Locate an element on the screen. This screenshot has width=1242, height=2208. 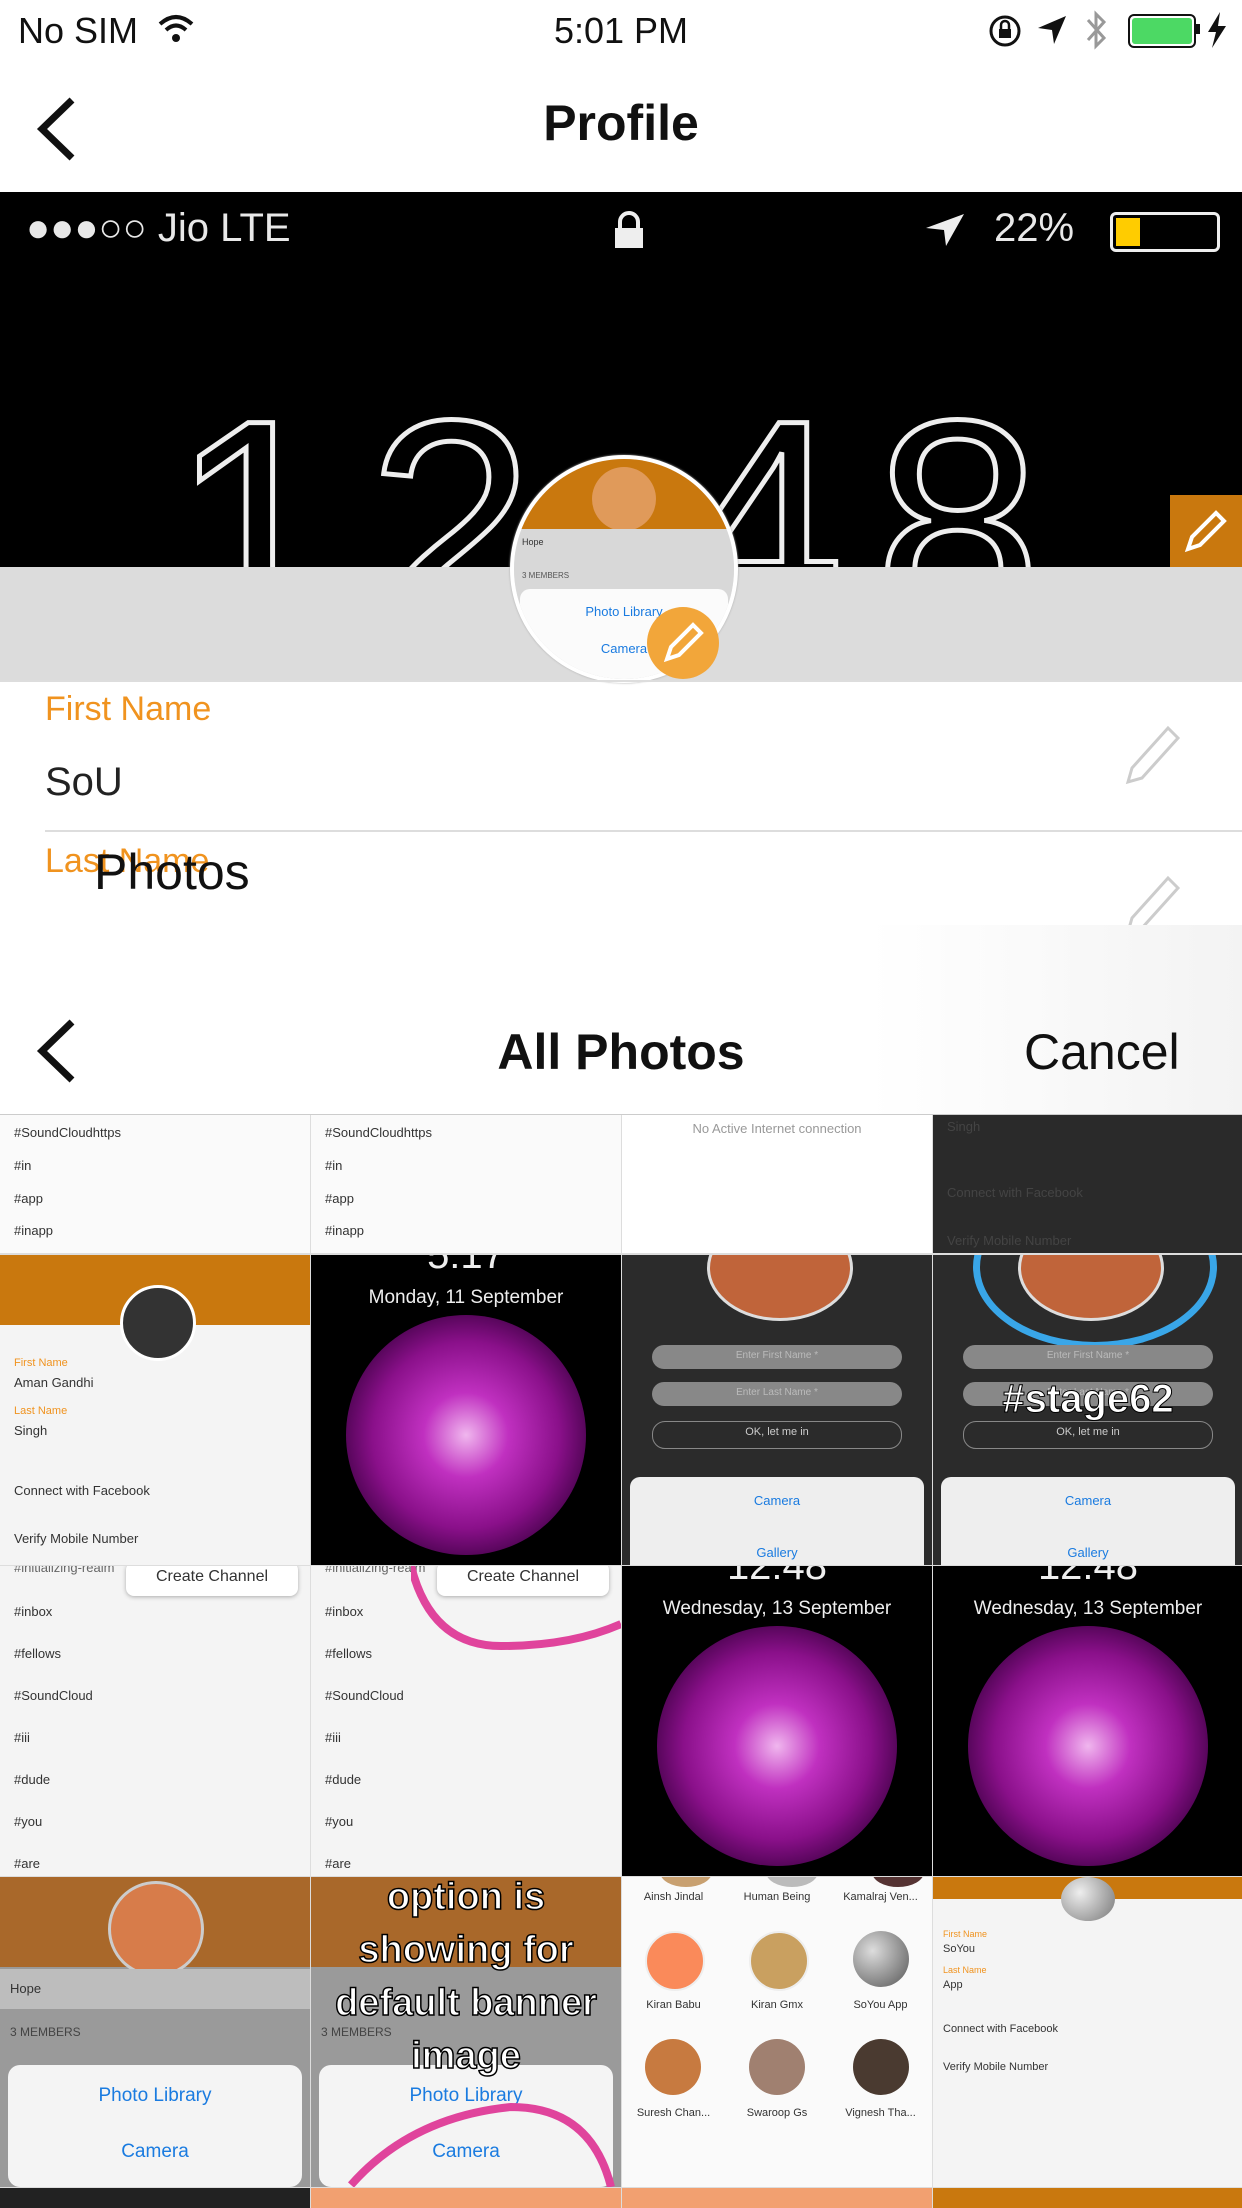
contact-name: Ainsh Jindal is located at coordinates (673, 1897).